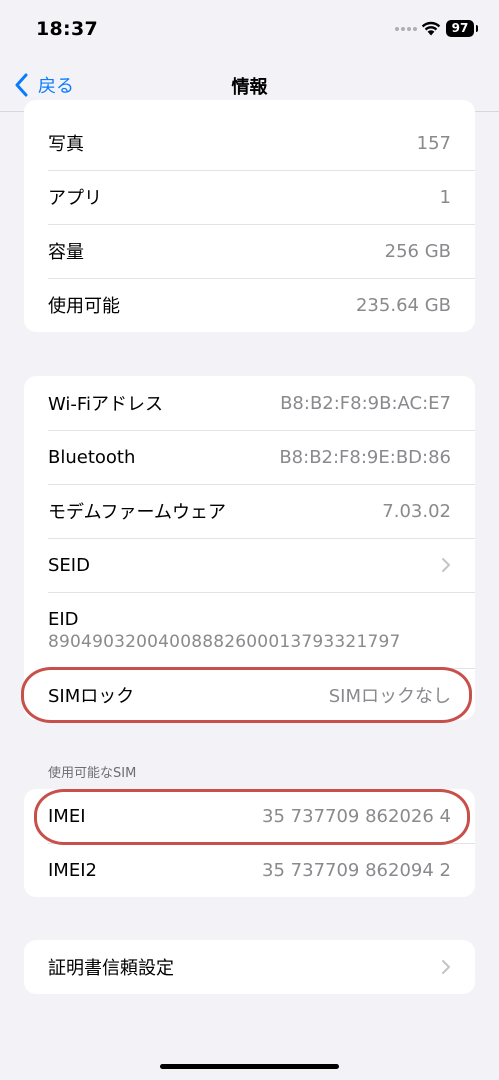 This screenshot has height=1080, width=499. Describe the element at coordinates (249, 457) in the screenshot. I see `list-row-bluetooth: Bluetooth B8:B2:F8:9E:BD:86` at that location.